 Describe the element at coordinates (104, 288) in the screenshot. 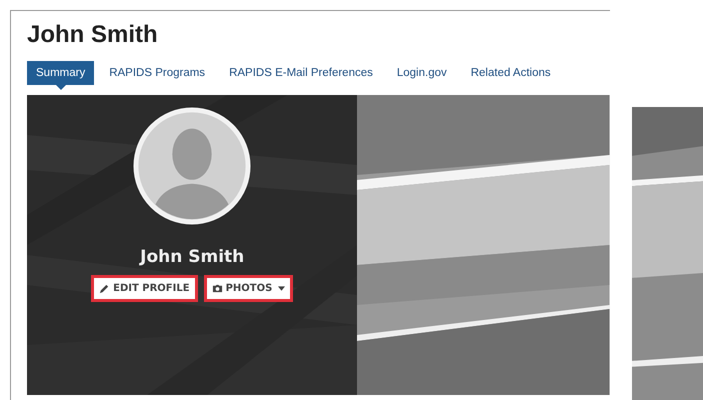

I see `pencil-icon` at that location.